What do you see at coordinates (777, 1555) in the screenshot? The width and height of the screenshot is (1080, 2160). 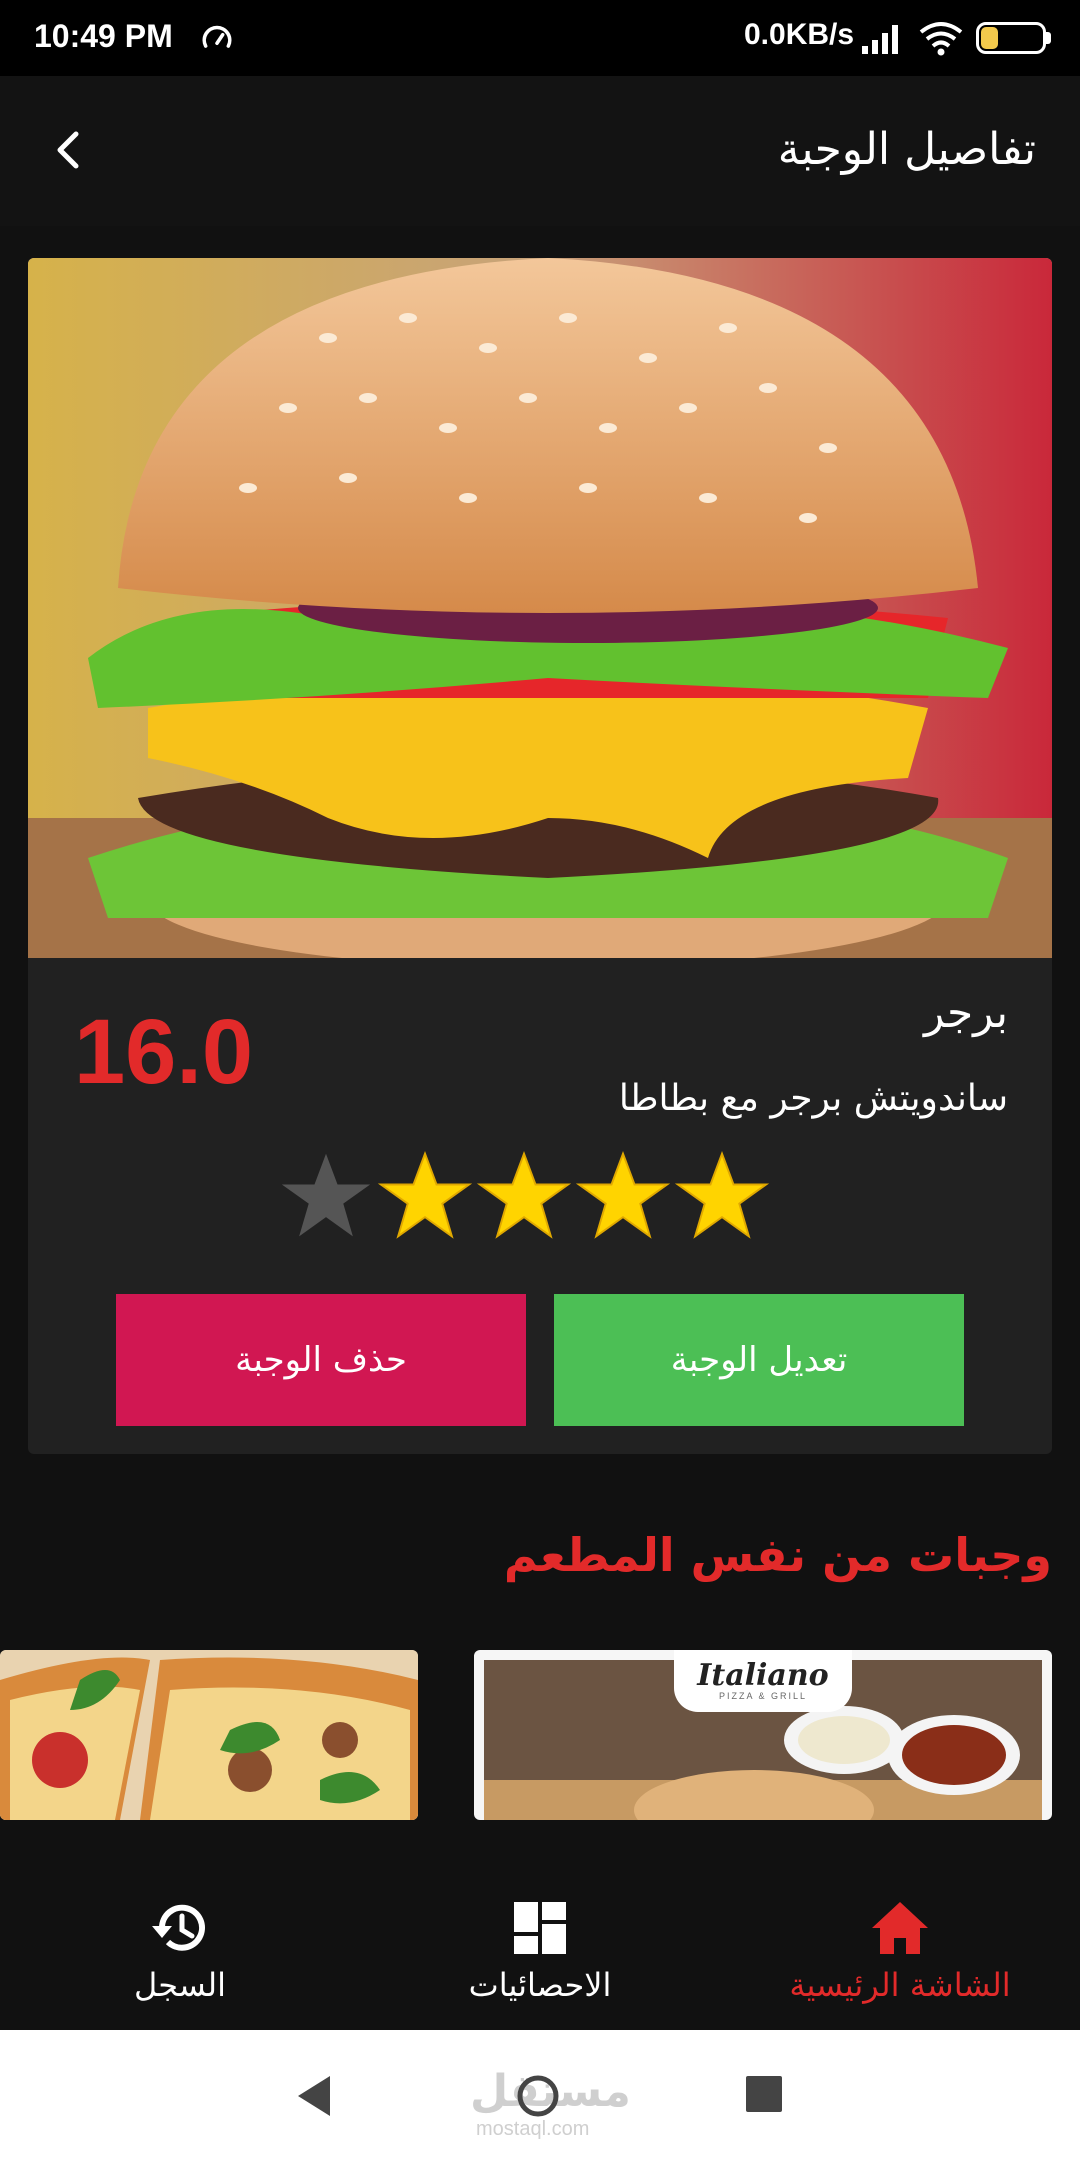 I see `section-title: وجبات من نفس المطعم` at bounding box center [777, 1555].